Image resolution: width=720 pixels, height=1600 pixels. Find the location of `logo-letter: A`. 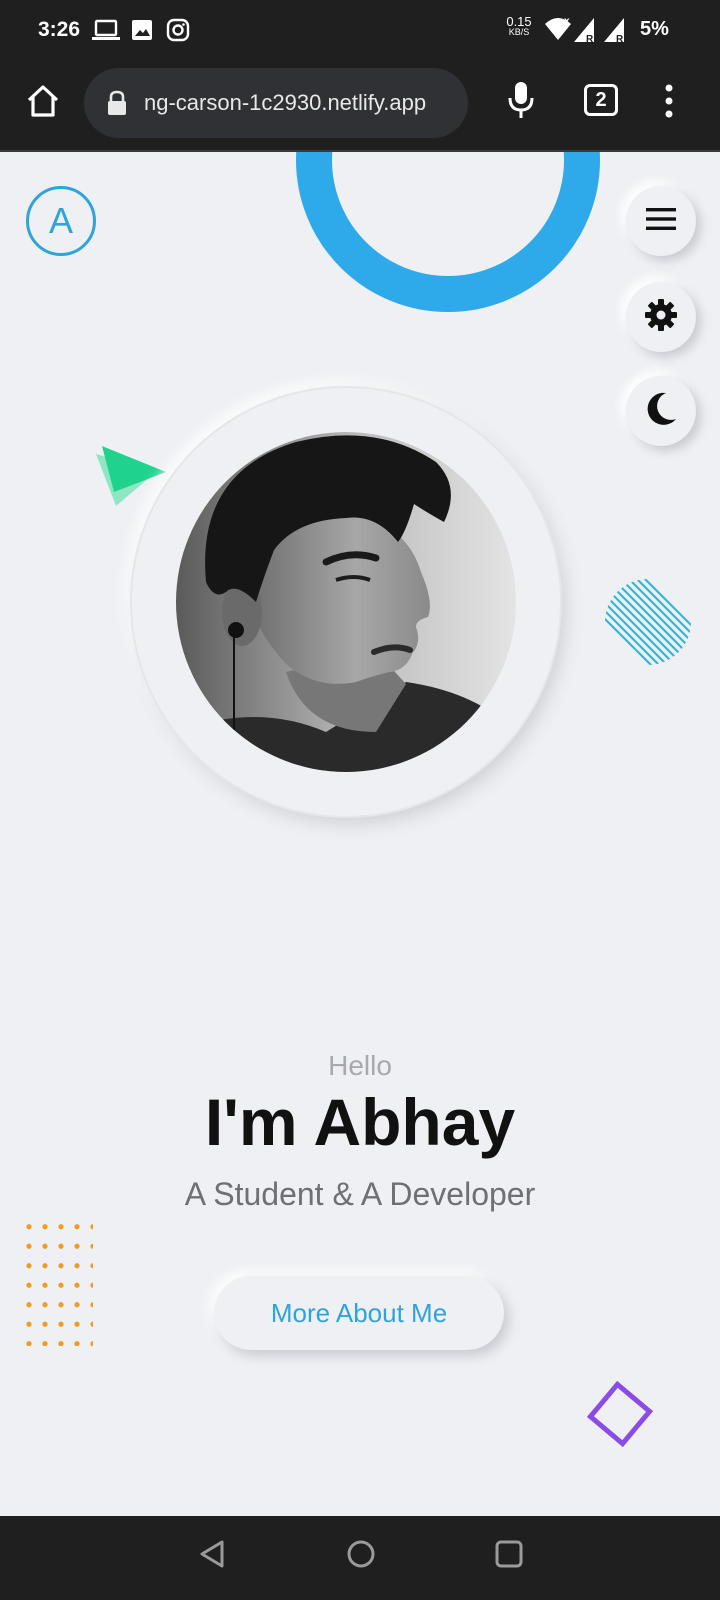

logo-letter: A is located at coordinates (60, 220).